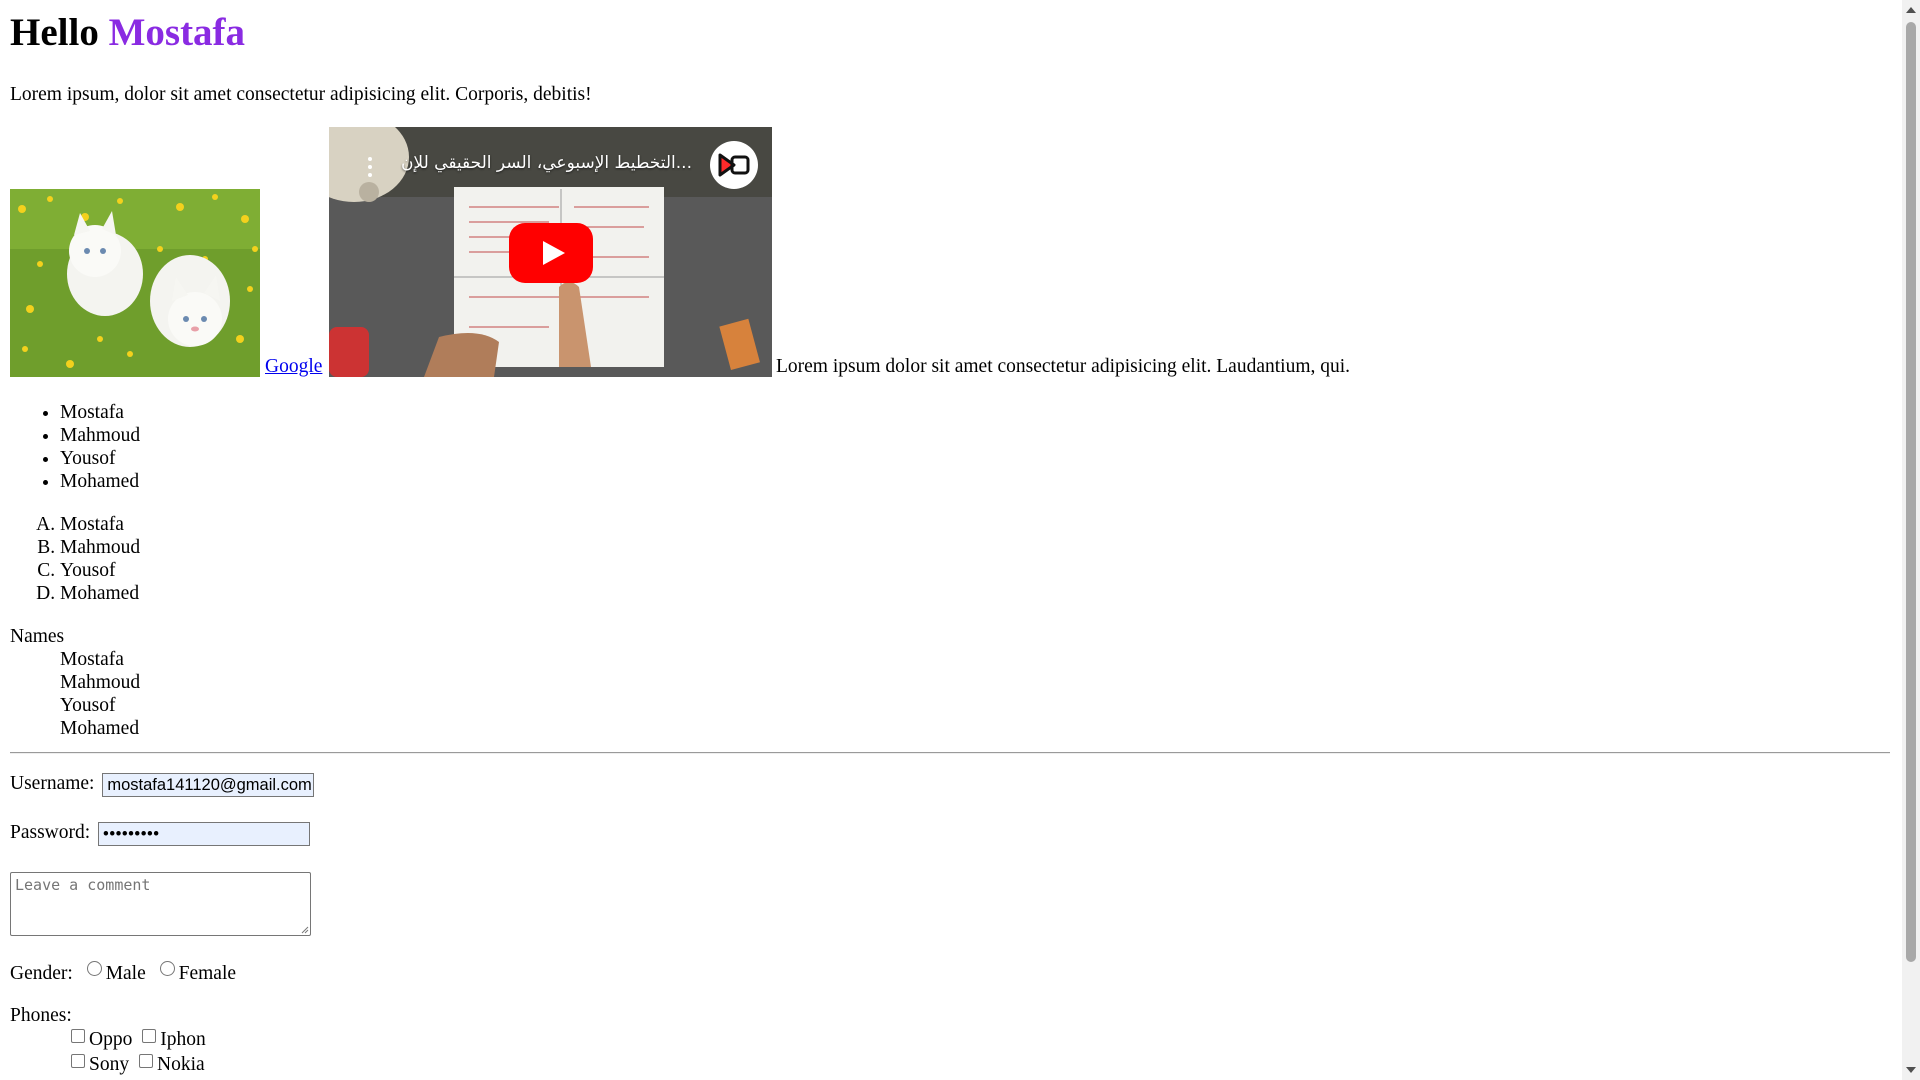 The image size is (1920, 1080). What do you see at coordinates (370, 168) in the screenshot?
I see `video-more-icon` at bounding box center [370, 168].